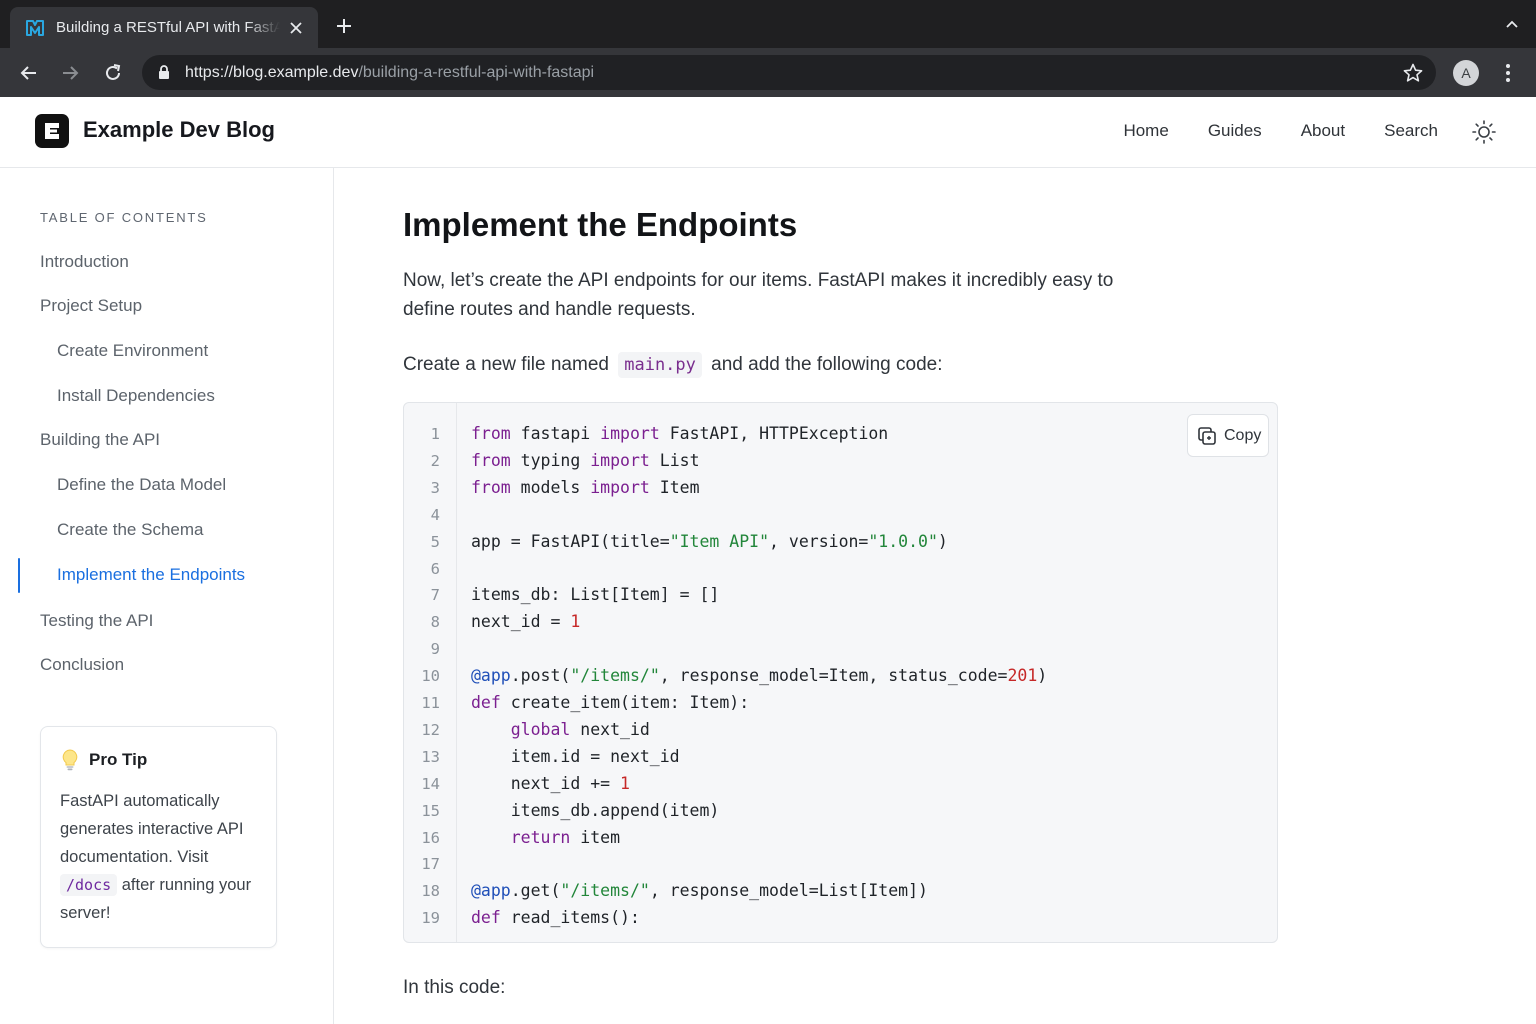  I want to click on browser-menu-icon, so click(1508, 73).